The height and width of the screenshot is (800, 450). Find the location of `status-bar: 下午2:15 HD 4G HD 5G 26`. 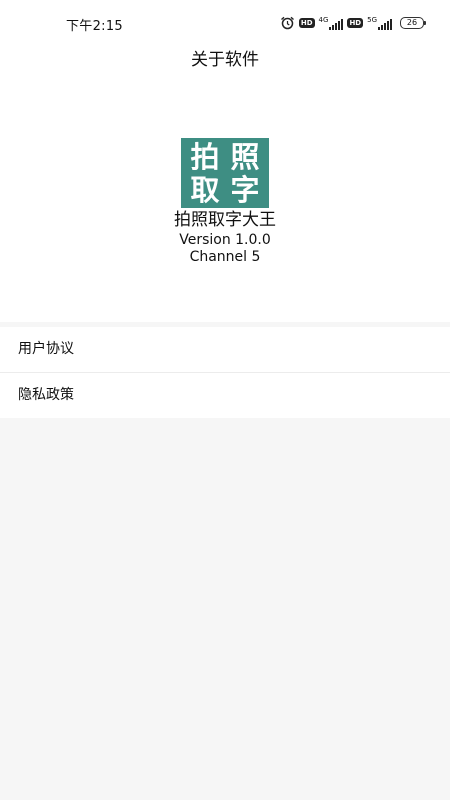

status-bar: 下午2:15 HD 4G HD 5G 26 is located at coordinates (225, 23).